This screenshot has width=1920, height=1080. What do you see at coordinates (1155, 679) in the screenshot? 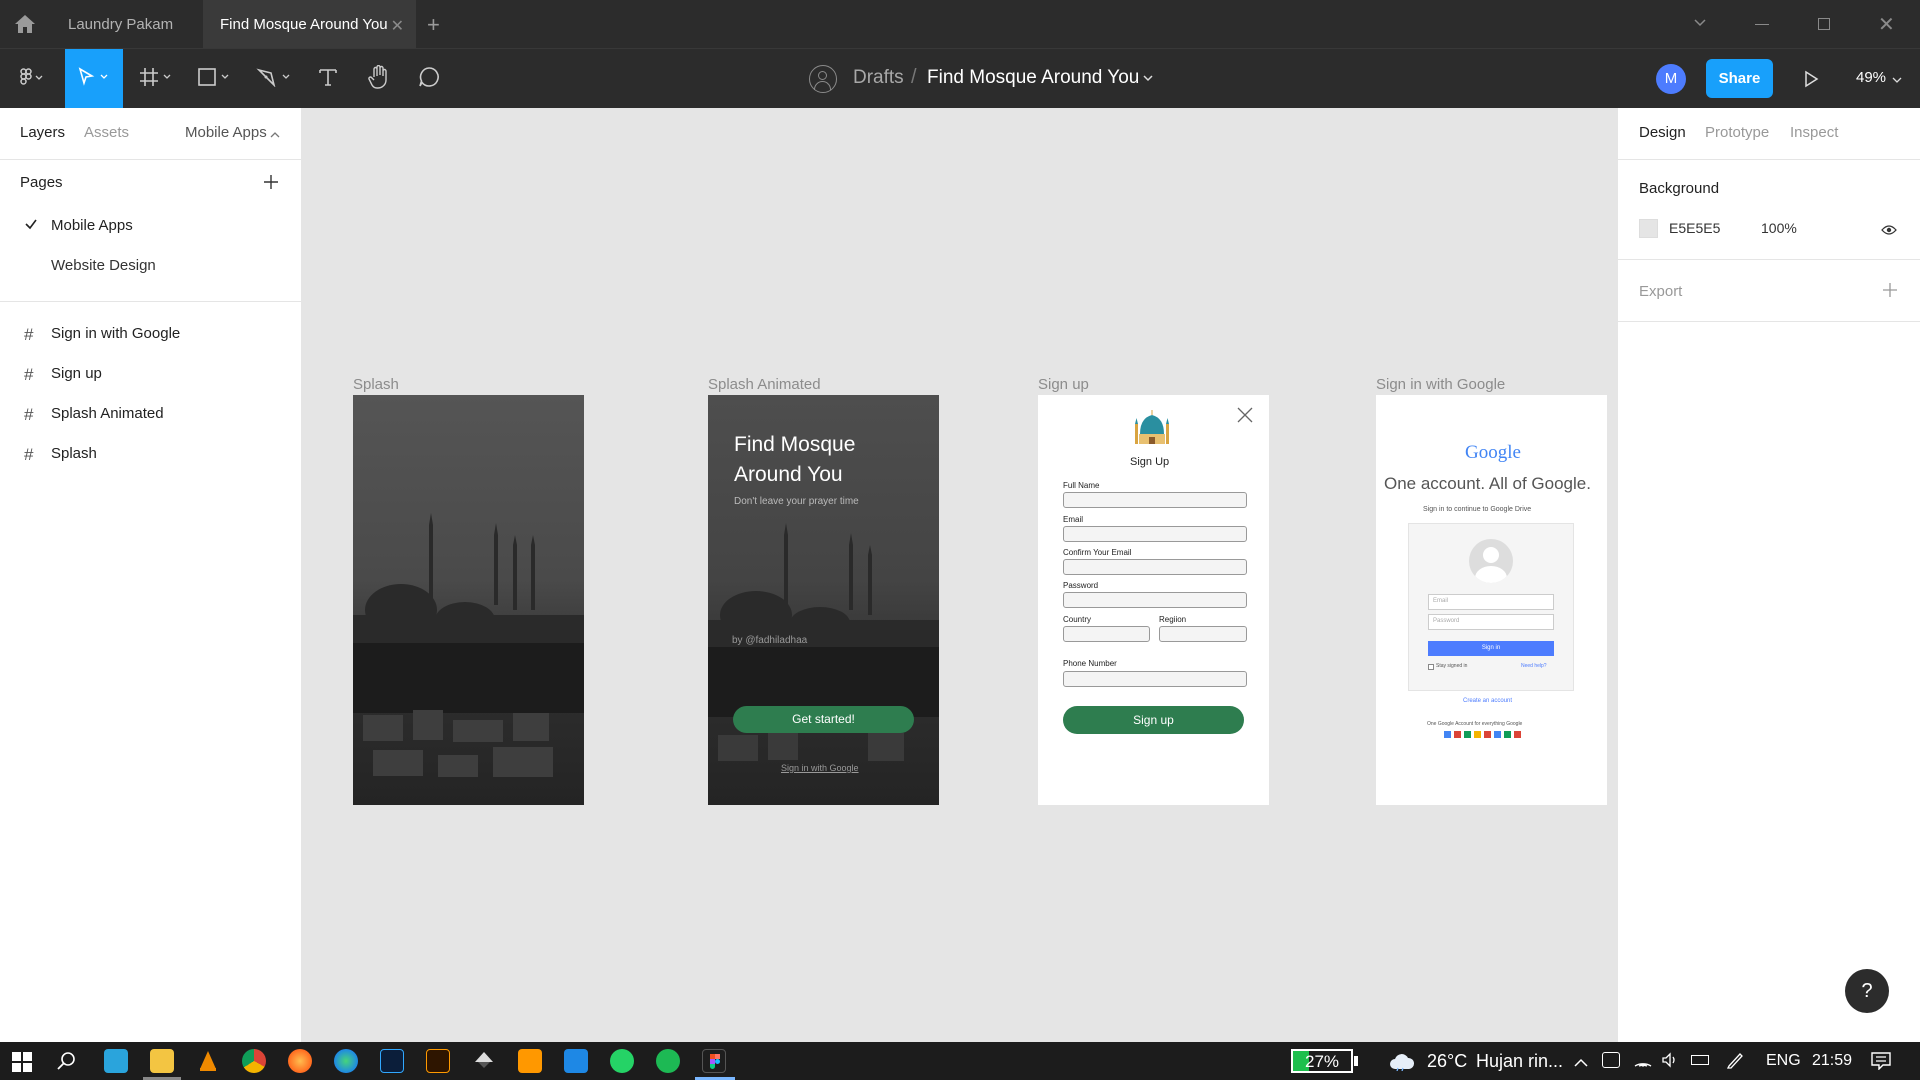
I see `phone-field` at bounding box center [1155, 679].